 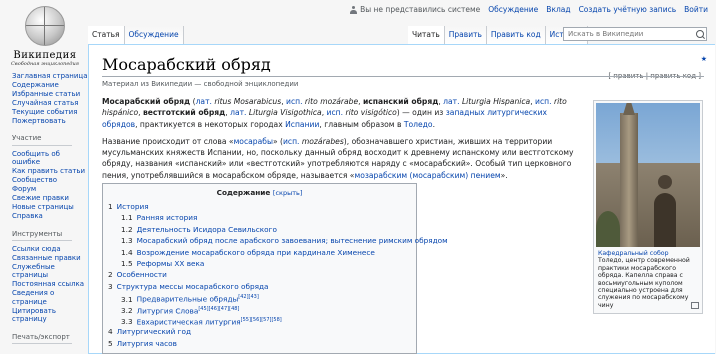 What do you see at coordinates (704, 59) in the screenshot?
I see `star-icon: ★` at bounding box center [704, 59].